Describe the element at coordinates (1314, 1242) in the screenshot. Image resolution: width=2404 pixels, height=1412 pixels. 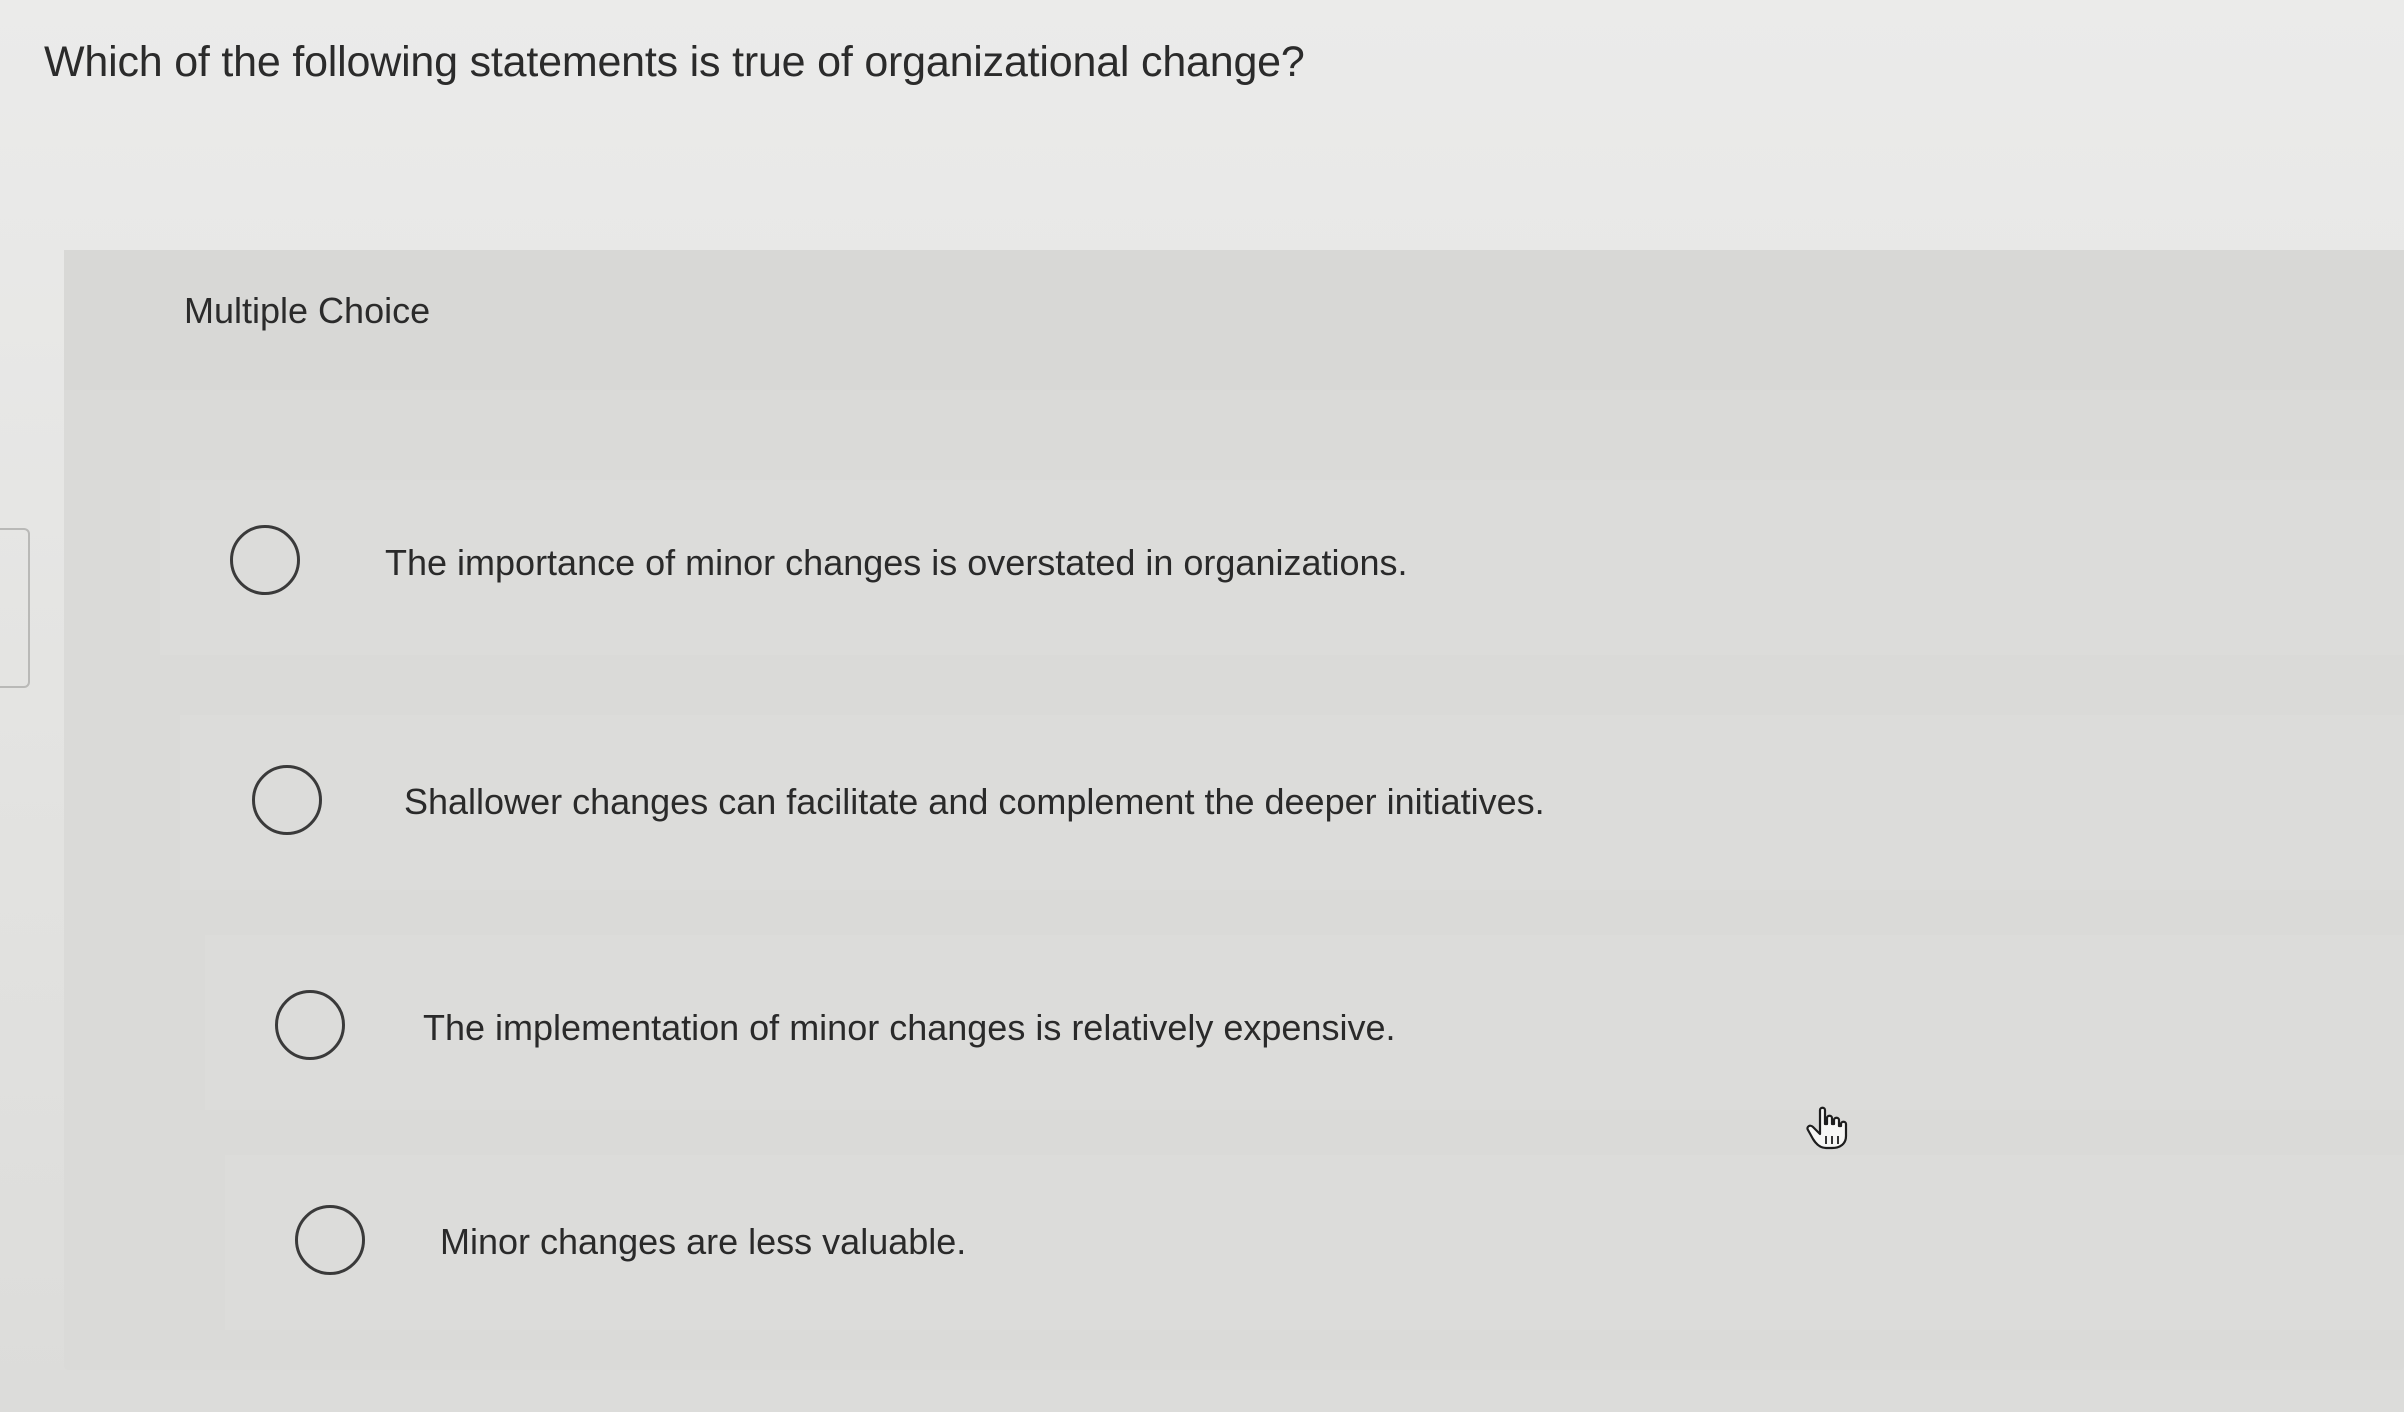
I see `answer-option-4: Minor changes are less valuable.` at that location.